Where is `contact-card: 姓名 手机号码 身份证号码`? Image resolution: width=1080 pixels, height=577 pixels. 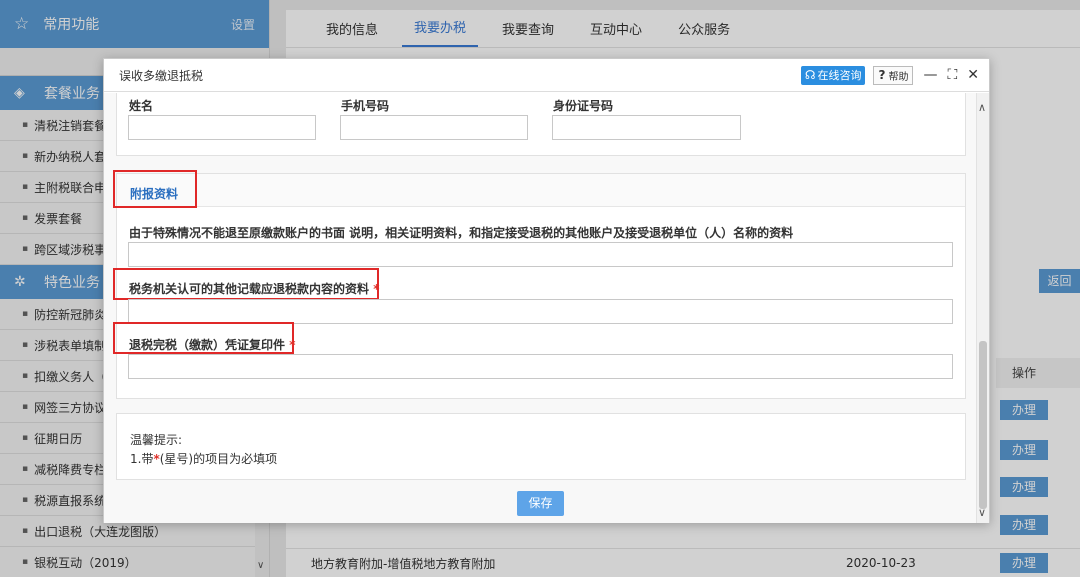 contact-card: 姓名 手机号码 身份证号码 is located at coordinates (541, 124).